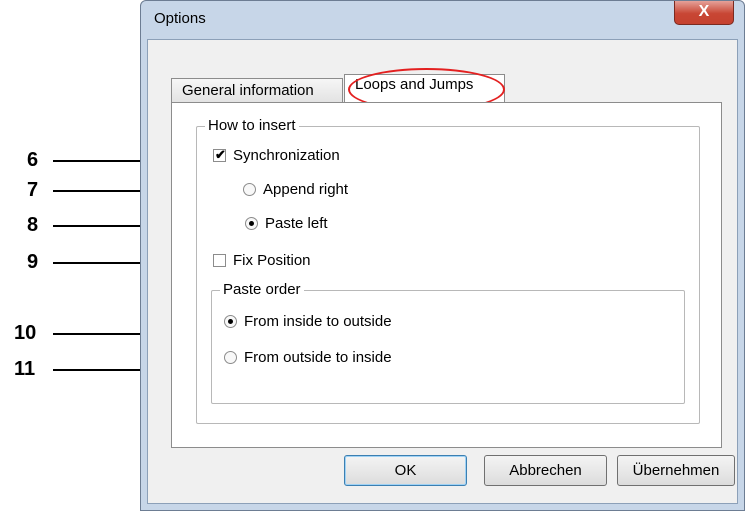 The height and width of the screenshot is (511, 745). What do you see at coordinates (442, 20) in the screenshot?
I see `title-bar: Options X` at bounding box center [442, 20].